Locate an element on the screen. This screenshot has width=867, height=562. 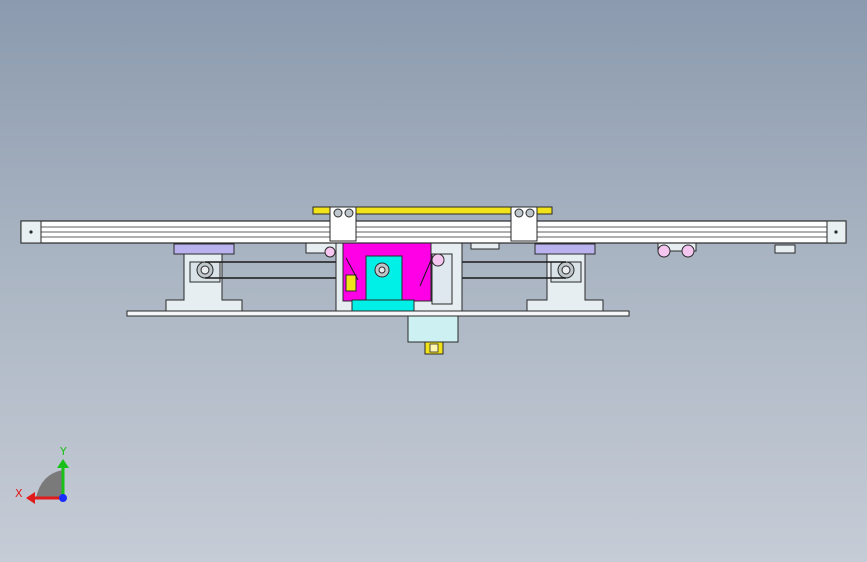
triad-y-label: Y is located at coordinates (63, 451).